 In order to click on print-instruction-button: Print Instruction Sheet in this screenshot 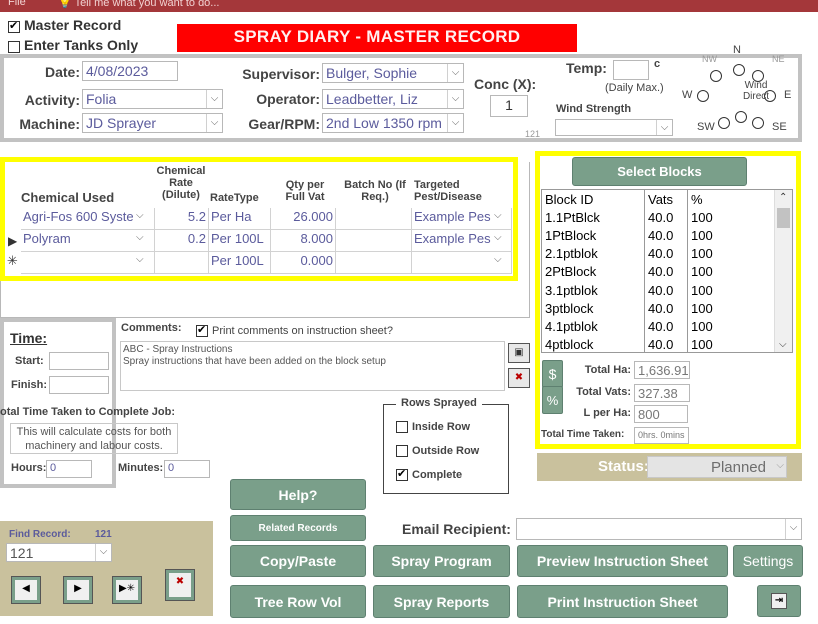, I will do `click(622, 601)`.